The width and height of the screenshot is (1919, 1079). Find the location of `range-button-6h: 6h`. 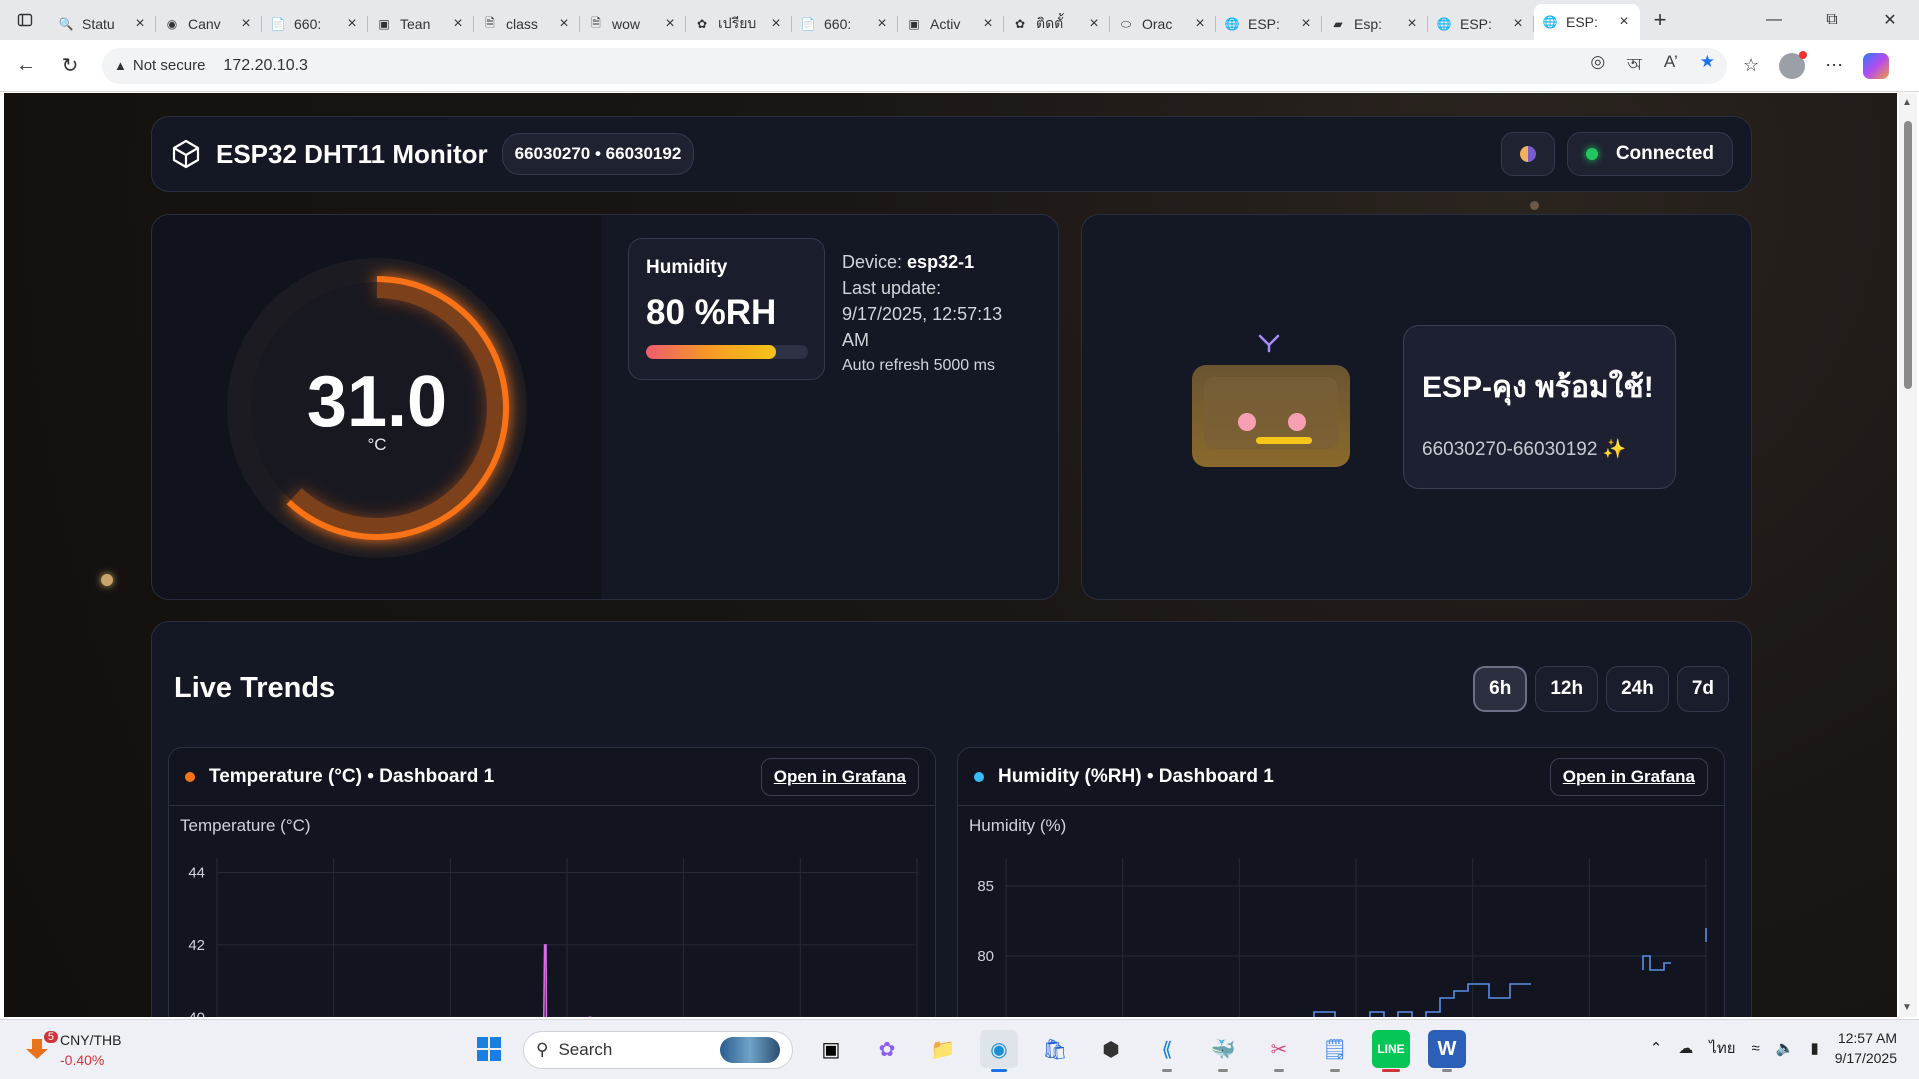

range-button-6h: 6h is located at coordinates (1500, 689).